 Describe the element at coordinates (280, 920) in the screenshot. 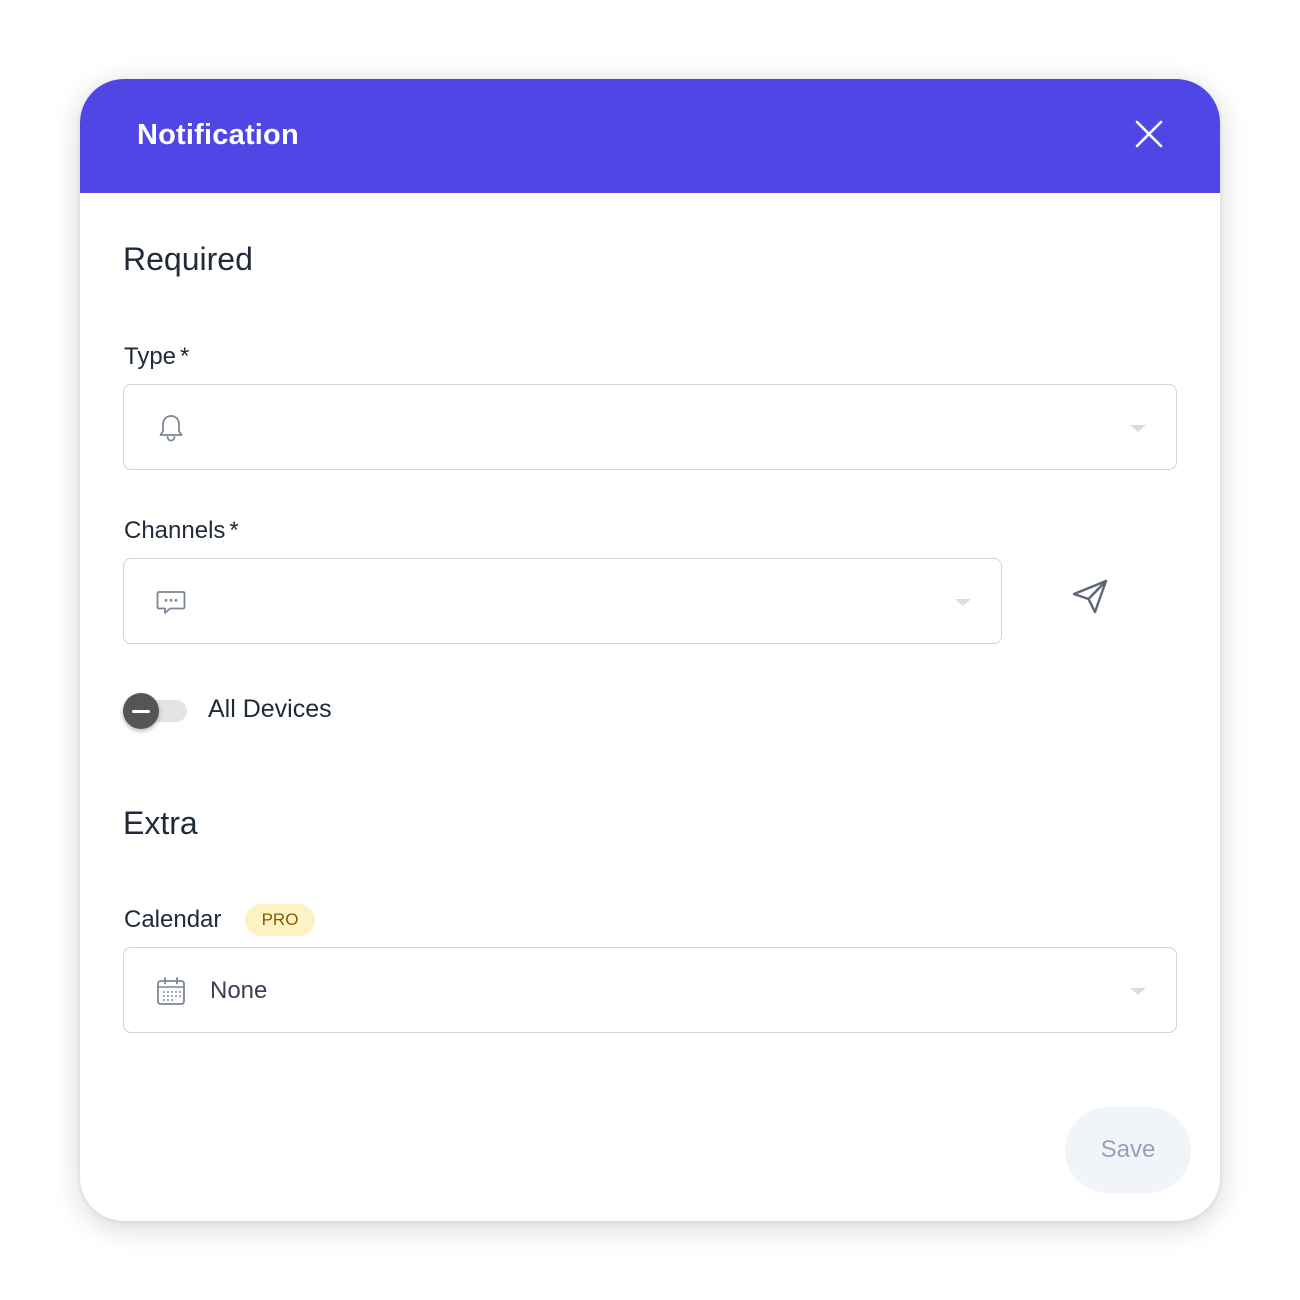

I see `pro-badge: PRO` at that location.